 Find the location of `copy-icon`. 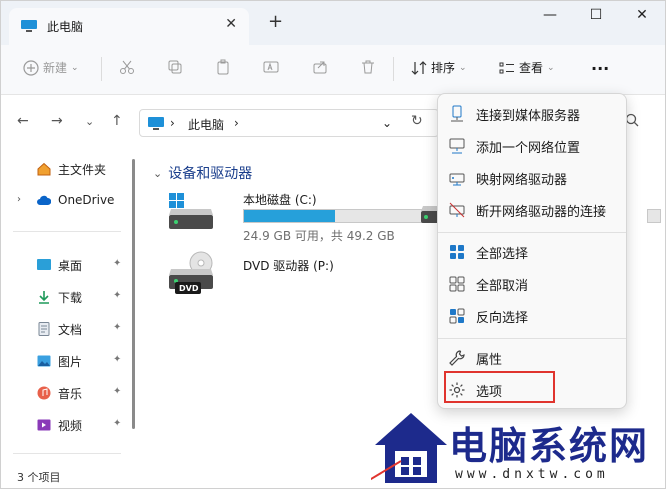

copy-icon is located at coordinates (175, 67).